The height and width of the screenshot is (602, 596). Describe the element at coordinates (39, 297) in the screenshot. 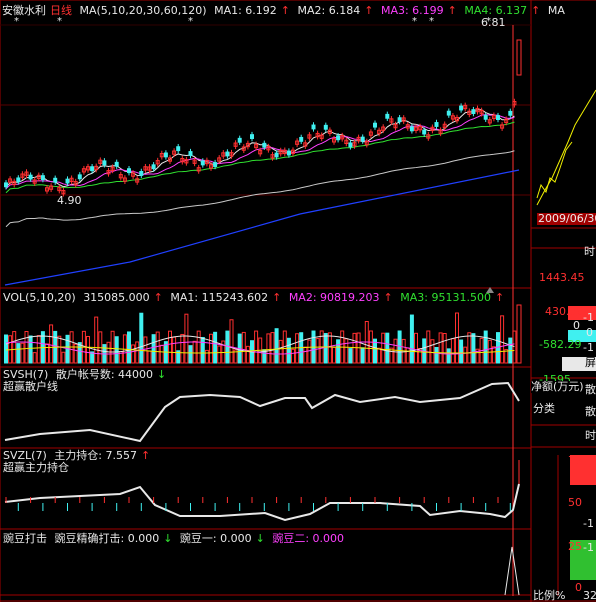

I see `vol-title: VOL(5,10,20)` at that location.